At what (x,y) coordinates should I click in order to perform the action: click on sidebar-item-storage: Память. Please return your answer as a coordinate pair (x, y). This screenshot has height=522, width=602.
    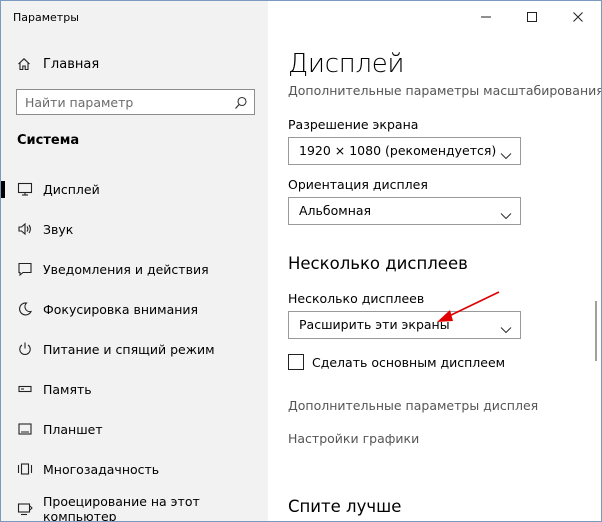
    Looking at the image, I should click on (134, 389).